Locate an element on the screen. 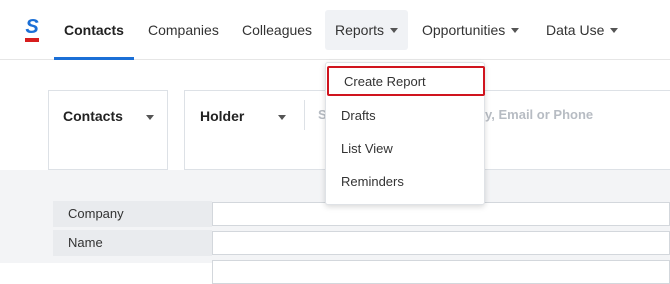 This screenshot has width=670, height=284. nav-item-contacts: Contacts is located at coordinates (94, 30).